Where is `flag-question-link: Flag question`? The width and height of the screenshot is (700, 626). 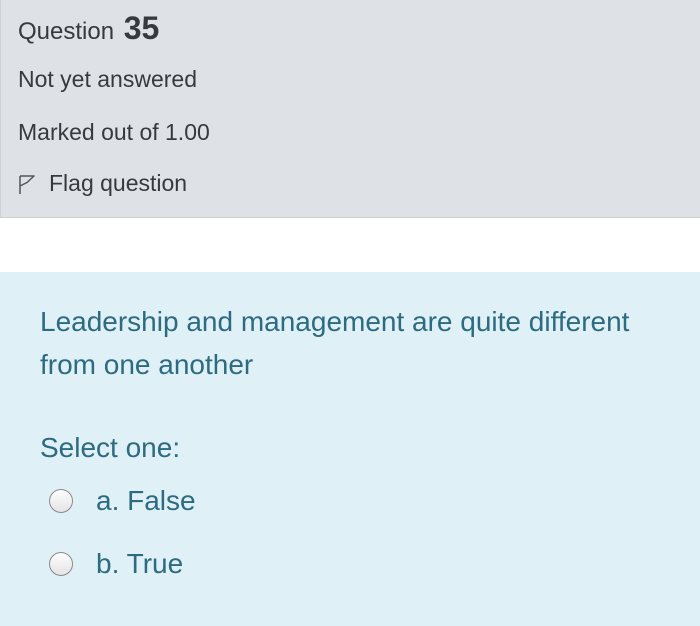
flag-question-link: Flag question is located at coordinates (102, 183).